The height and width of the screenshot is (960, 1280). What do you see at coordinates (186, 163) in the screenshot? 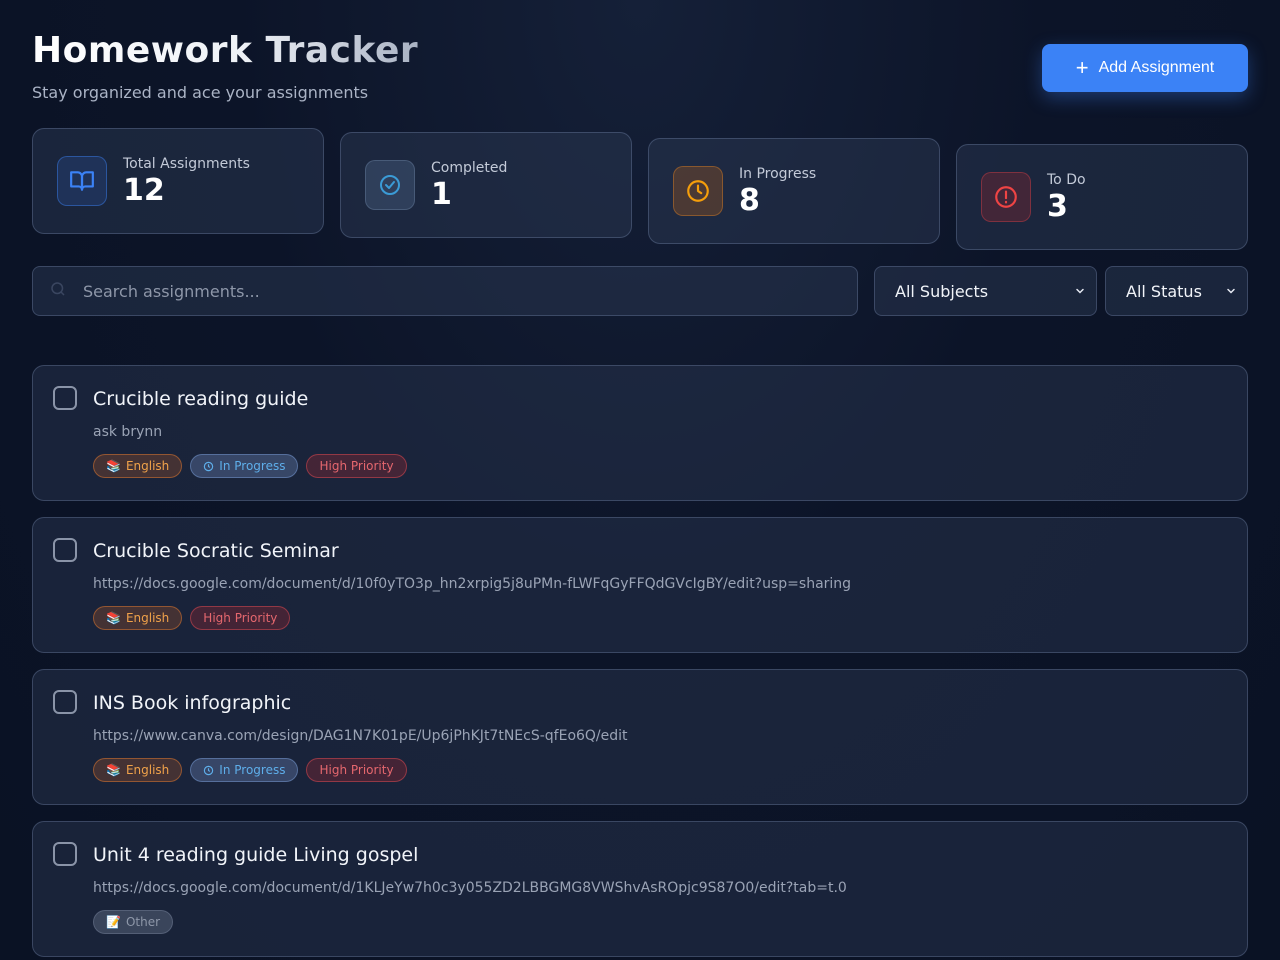
I see `stat-label: Total Assignments` at bounding box center [186, 163].